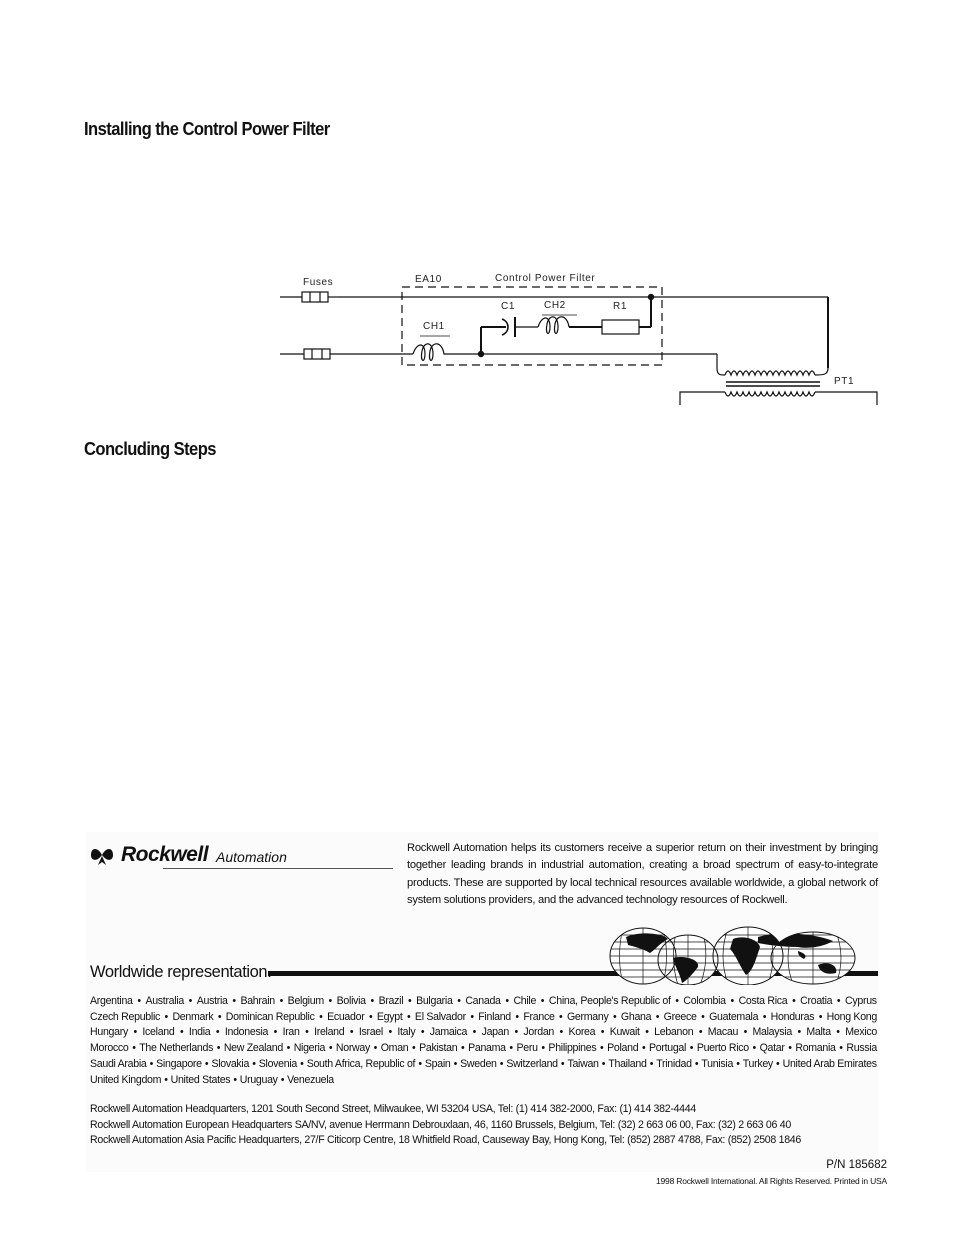 This screenshot has width=954, height=1235. What do you see at coordinates (351, 1001) in the screenshot?
I see `country-name: Bolivia` at bounding box center [351, 1001].